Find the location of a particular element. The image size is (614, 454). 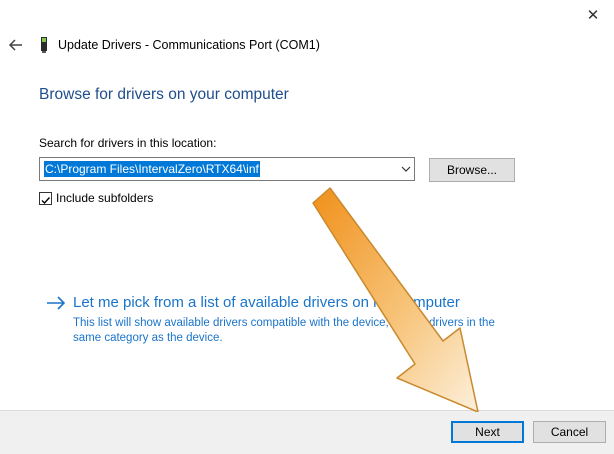

chevron-down-icon is located at coordinates (406, 169).